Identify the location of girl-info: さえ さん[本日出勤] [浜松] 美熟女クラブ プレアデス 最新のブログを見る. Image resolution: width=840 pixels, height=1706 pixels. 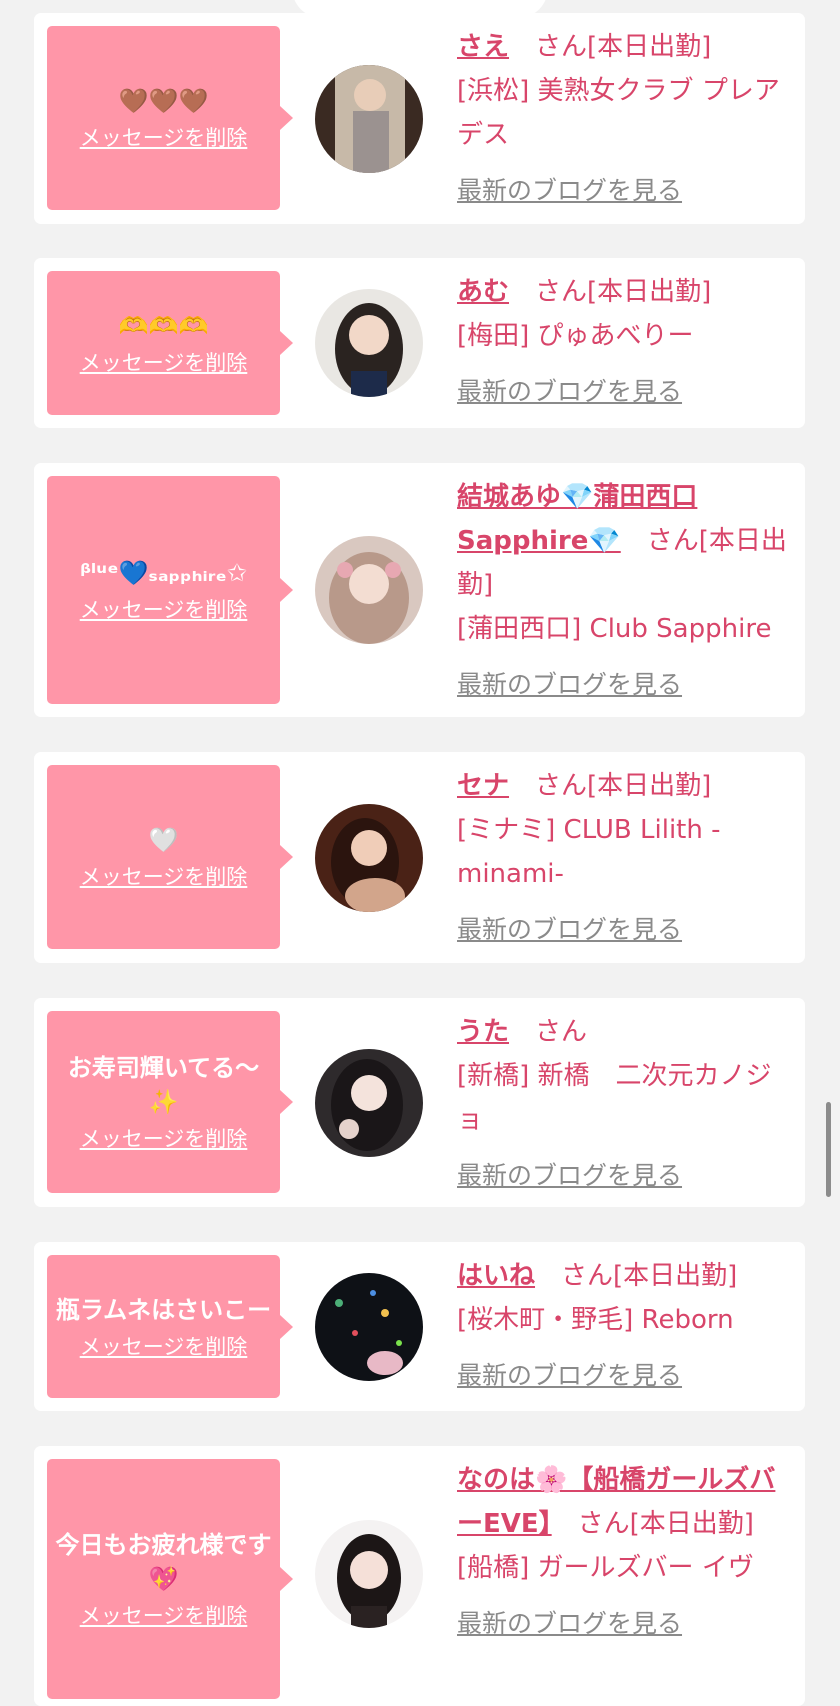
(626, 119).